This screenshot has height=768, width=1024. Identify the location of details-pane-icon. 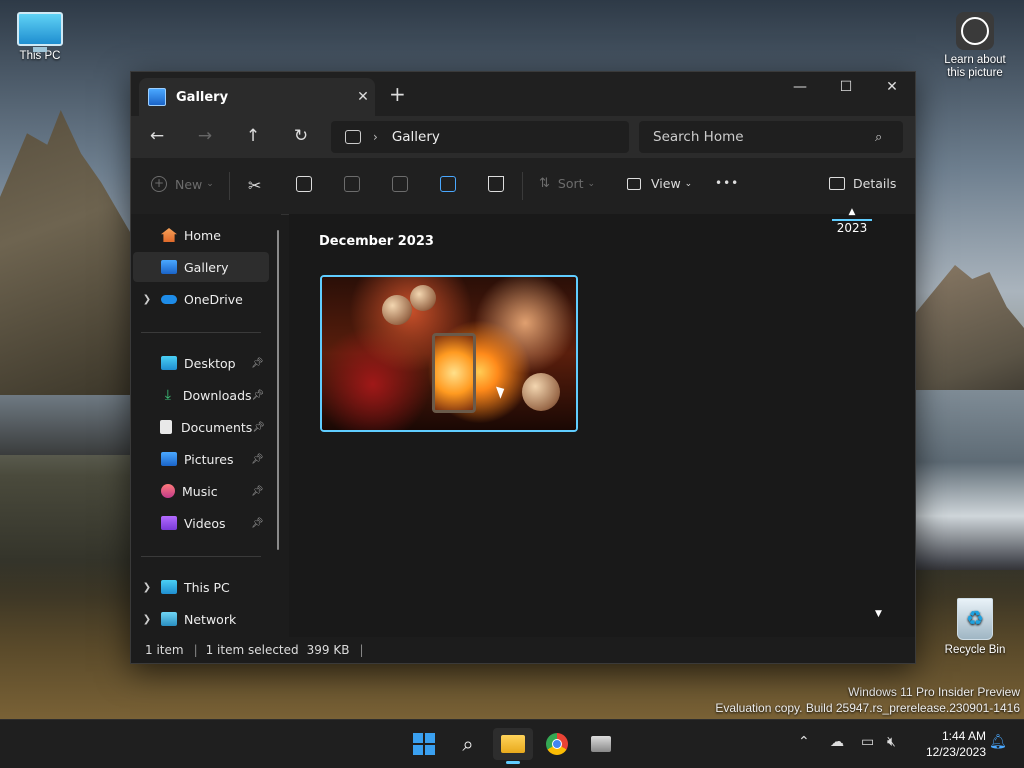
(837, 183).